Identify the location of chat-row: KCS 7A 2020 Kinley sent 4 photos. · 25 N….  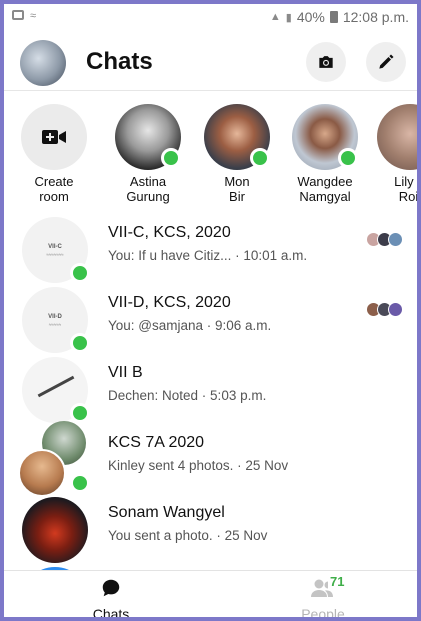
(210, 459).